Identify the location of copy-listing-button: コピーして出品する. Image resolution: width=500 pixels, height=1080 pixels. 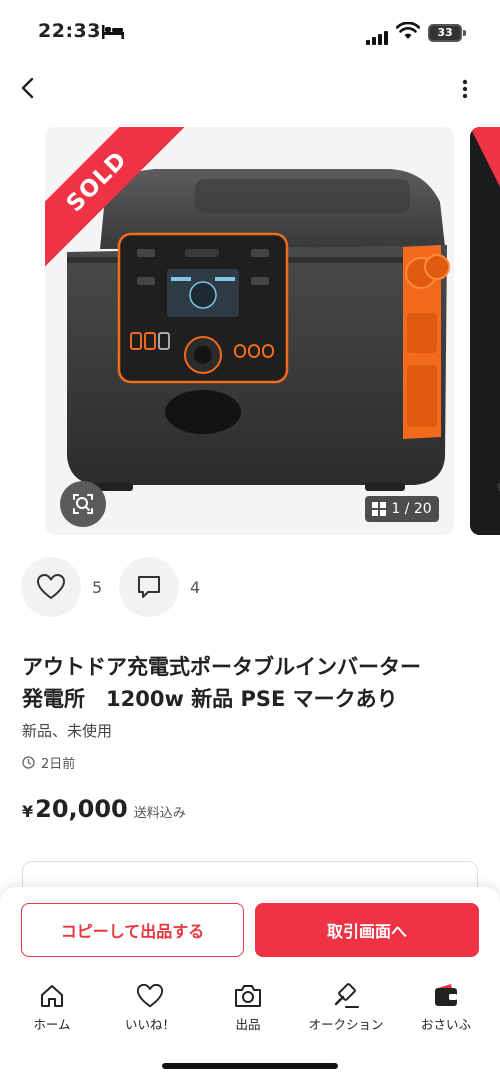
(132, 930).